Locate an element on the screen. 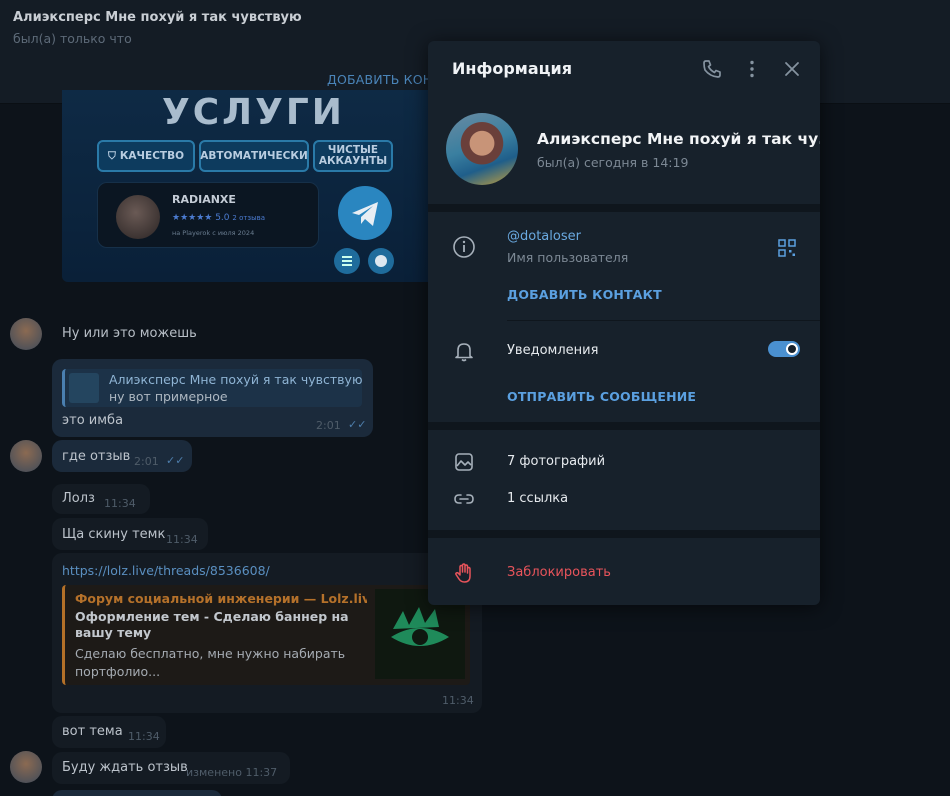 This screenshot has height=796, width=950. reply-text: ну вот примерное is located at coordinates (168, 396).